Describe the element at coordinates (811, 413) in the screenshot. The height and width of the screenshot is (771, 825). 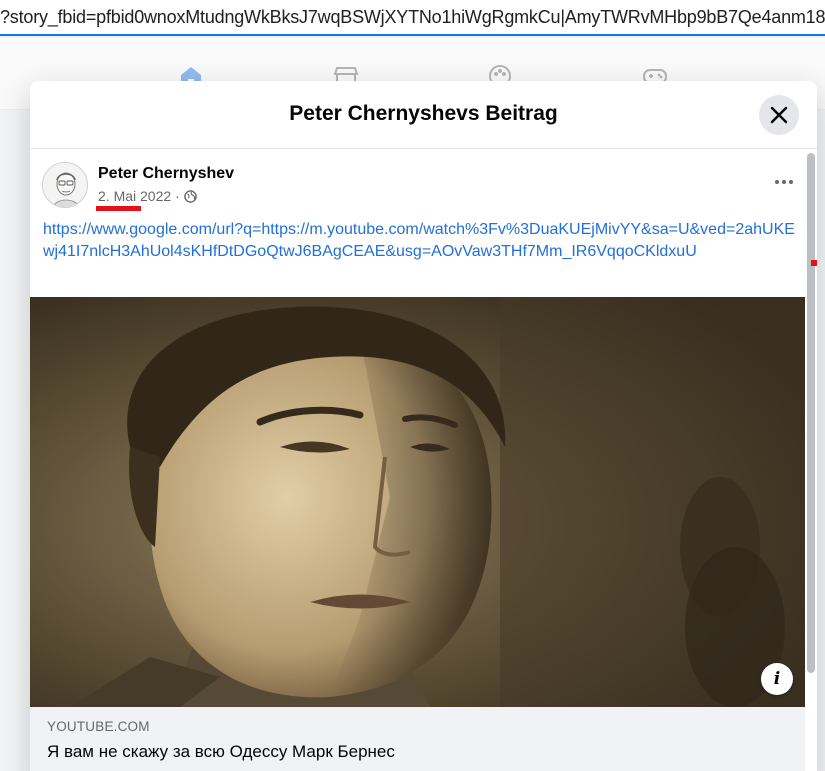
I see `dialog-scrollbar` at that location.